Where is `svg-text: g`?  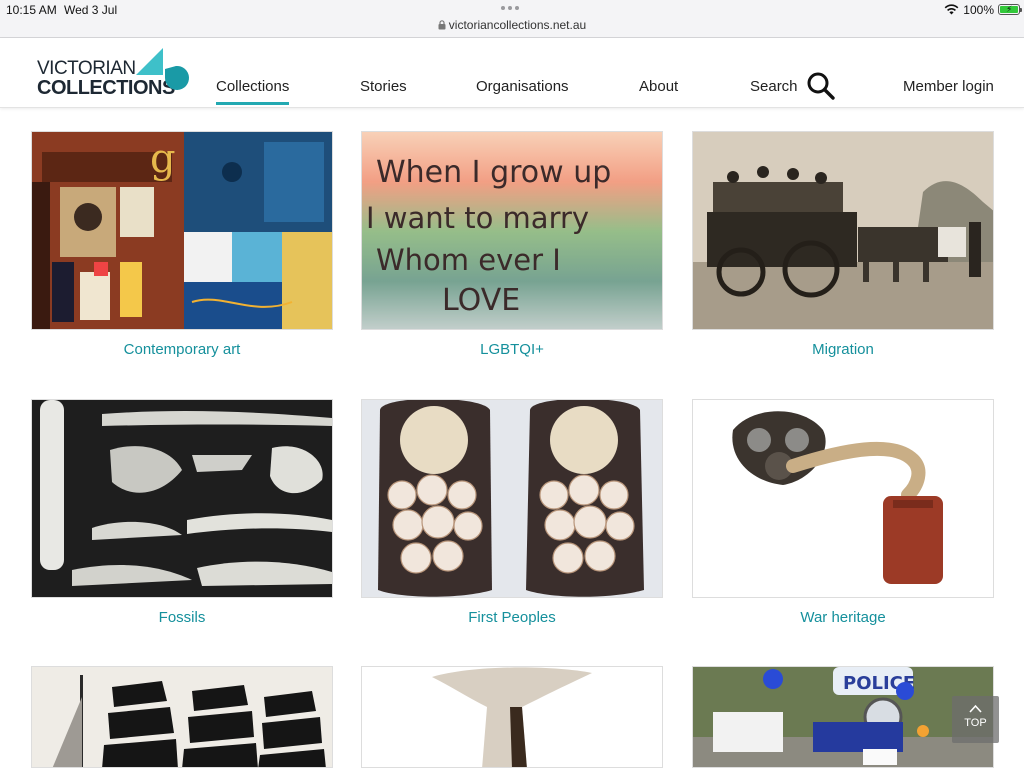
svg-text: g is located at coordinates (163, 159).